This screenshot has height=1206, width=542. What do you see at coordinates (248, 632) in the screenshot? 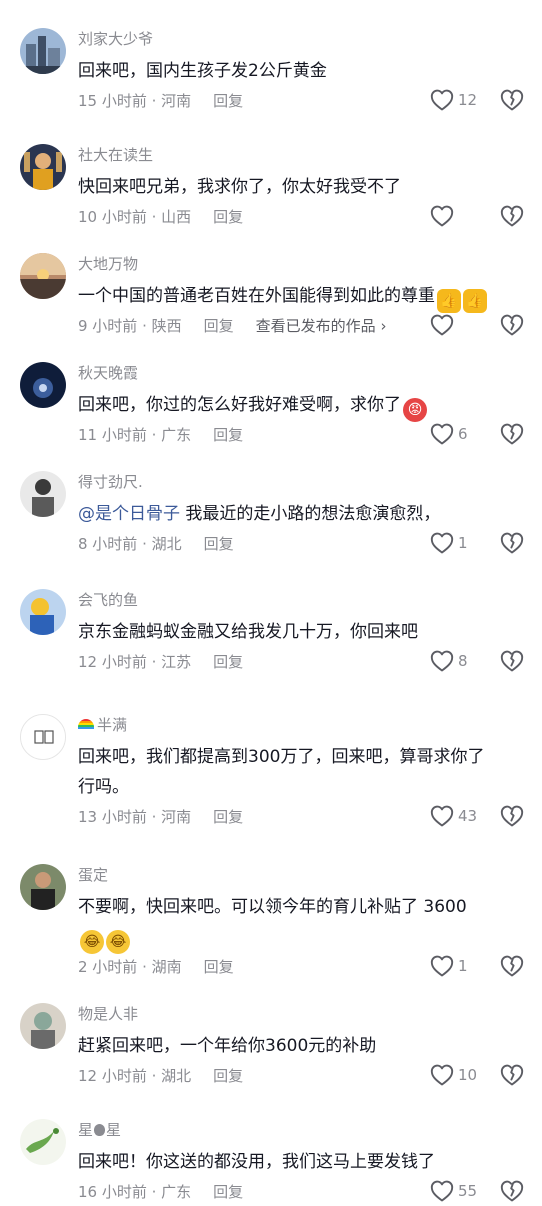
I see `comment-text: 京东金融蚂蚁金融又给我发几十万，你回来吧` at bounding box center [248, 632].